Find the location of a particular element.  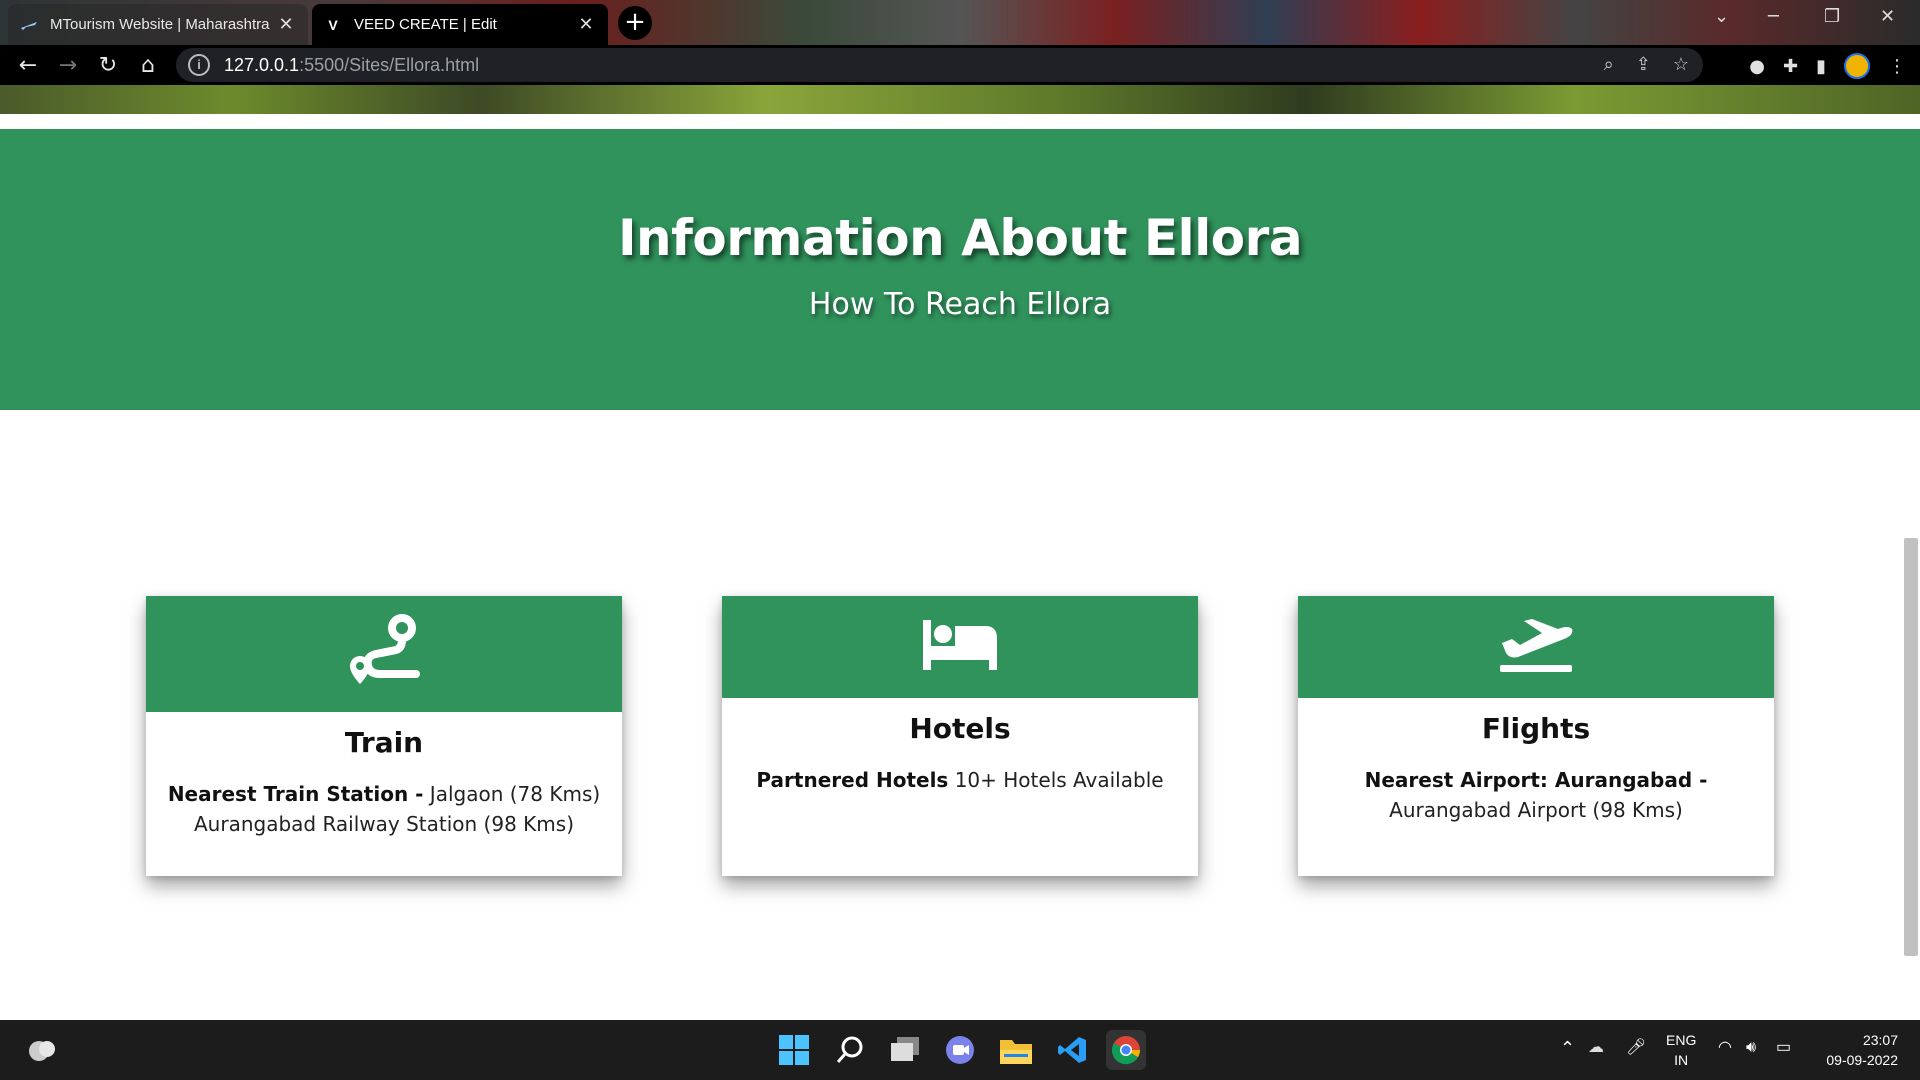

onedrive-icon: ☁ is located at coordinates (1596, 1048).